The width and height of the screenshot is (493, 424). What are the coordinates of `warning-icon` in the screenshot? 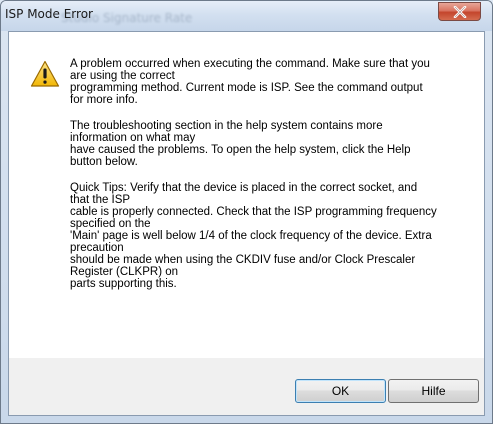 It's located at (45, 73).